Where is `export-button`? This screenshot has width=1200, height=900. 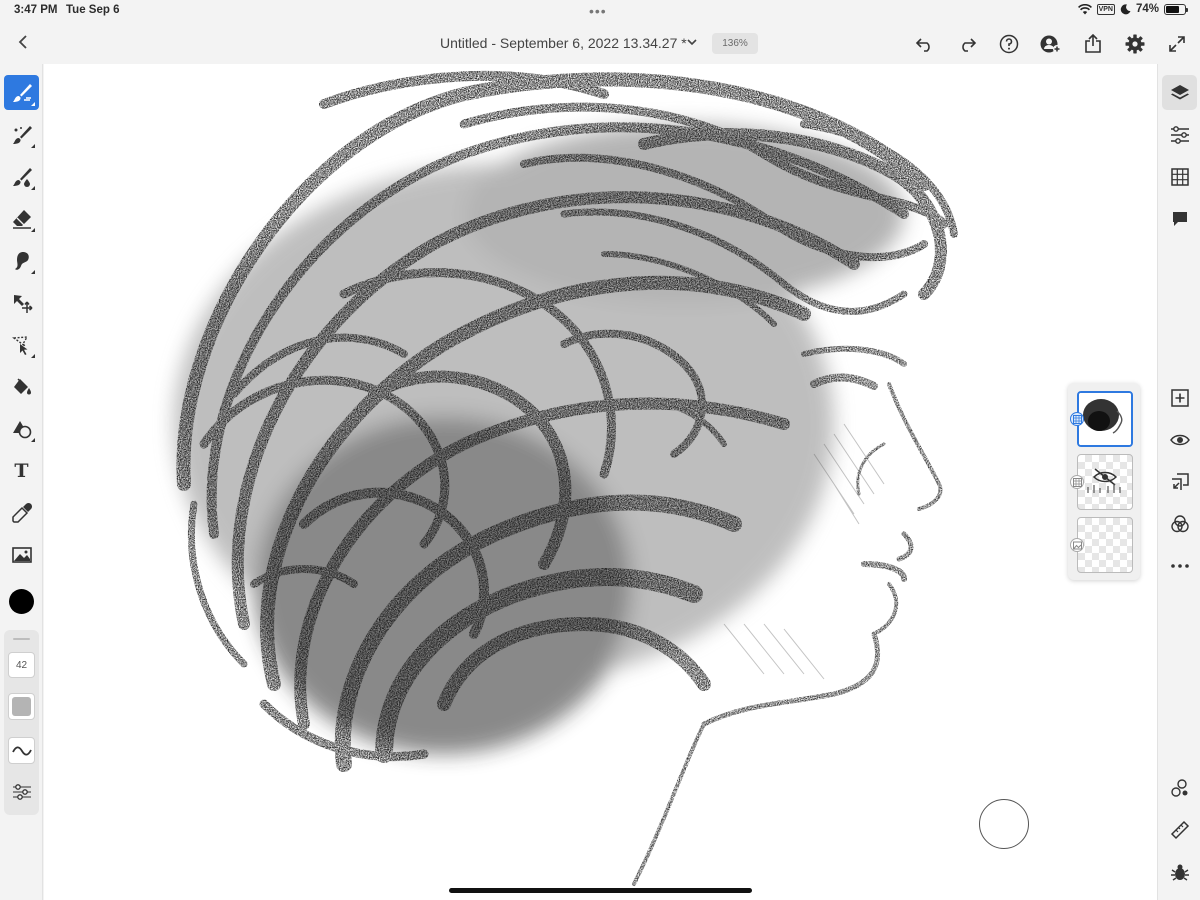
export-button is located at coordinates (1093, 44).